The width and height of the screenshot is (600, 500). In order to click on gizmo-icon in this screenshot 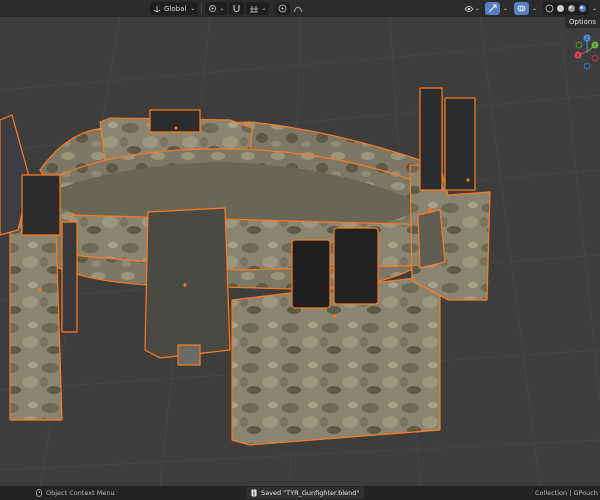, I will do `click(492, 8)`.